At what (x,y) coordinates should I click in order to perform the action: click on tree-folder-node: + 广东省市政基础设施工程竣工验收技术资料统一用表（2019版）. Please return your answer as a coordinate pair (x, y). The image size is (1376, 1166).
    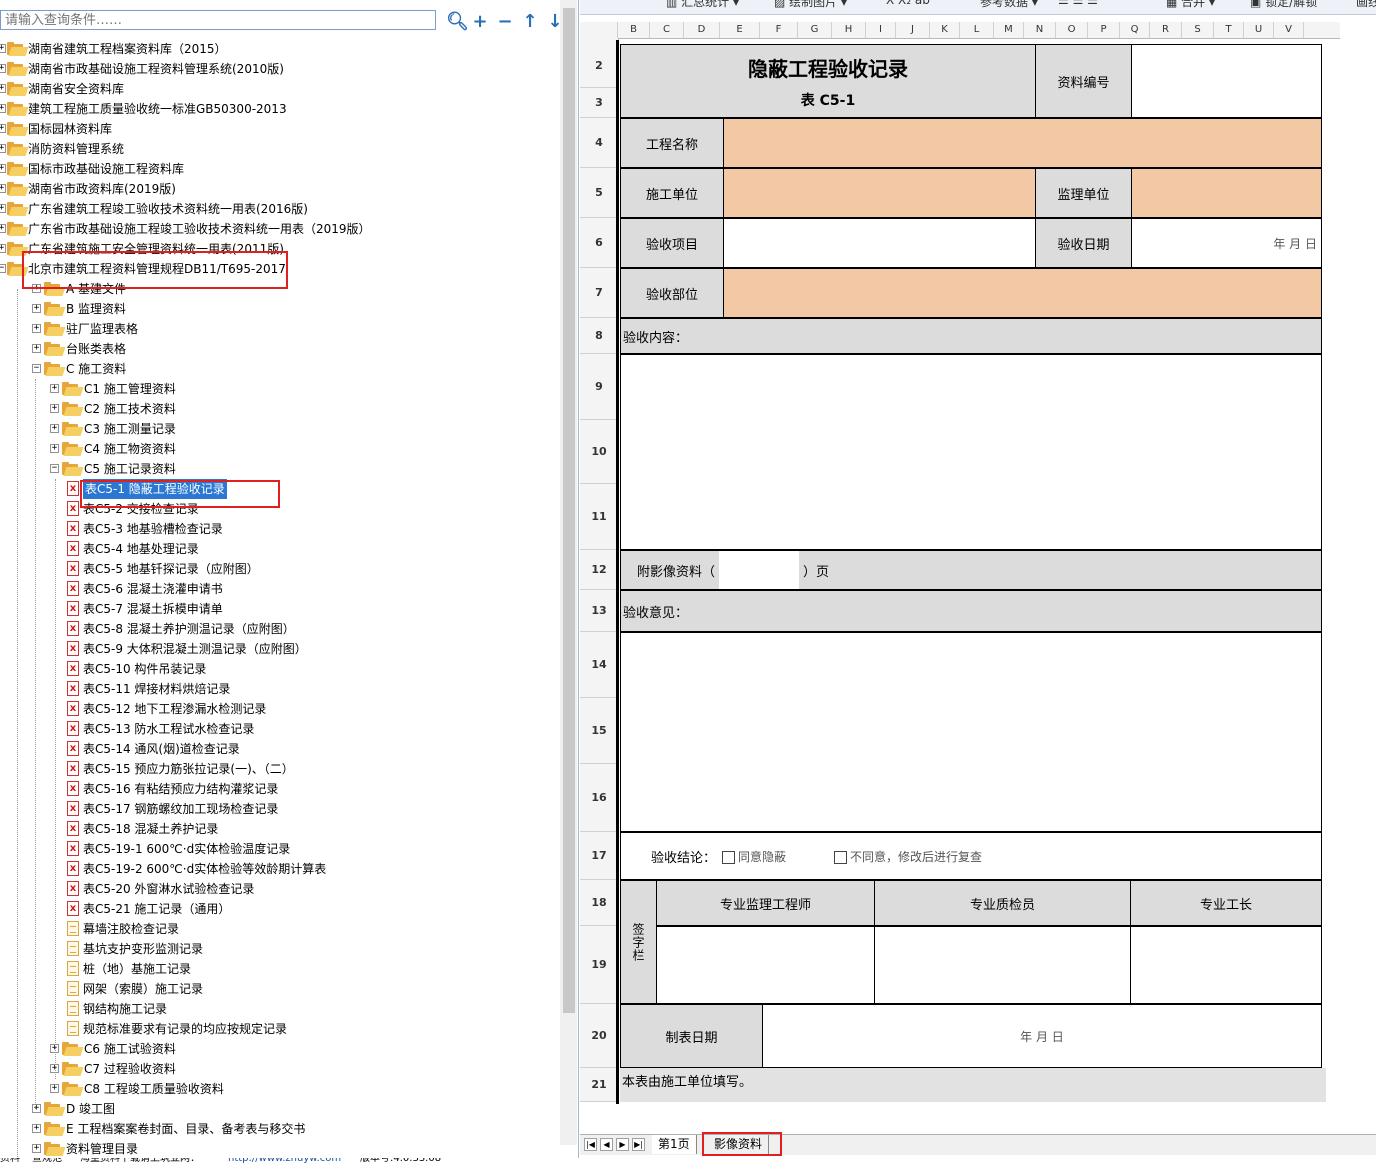
    Looking at the image, I should click on (277, 229).